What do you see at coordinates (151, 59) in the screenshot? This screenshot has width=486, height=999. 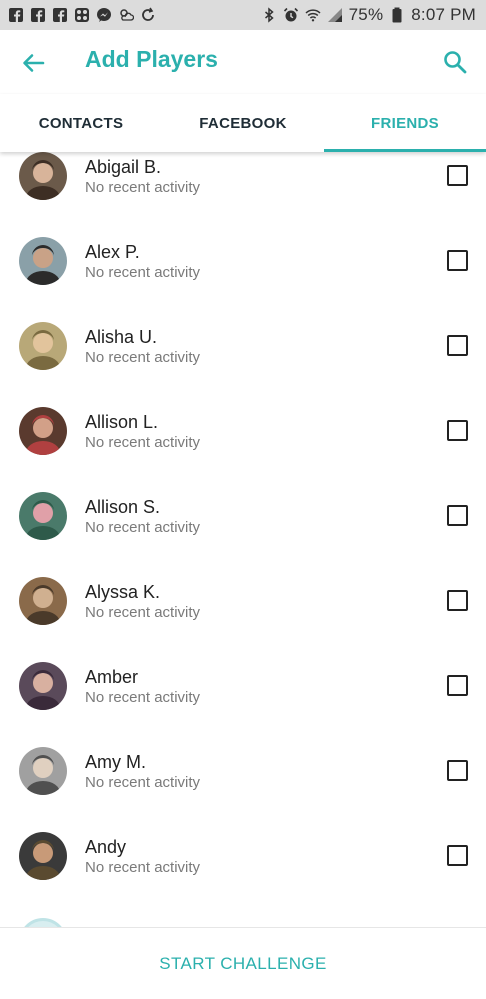 I see `page-title: Add Players` at bounding box center [151, 59].